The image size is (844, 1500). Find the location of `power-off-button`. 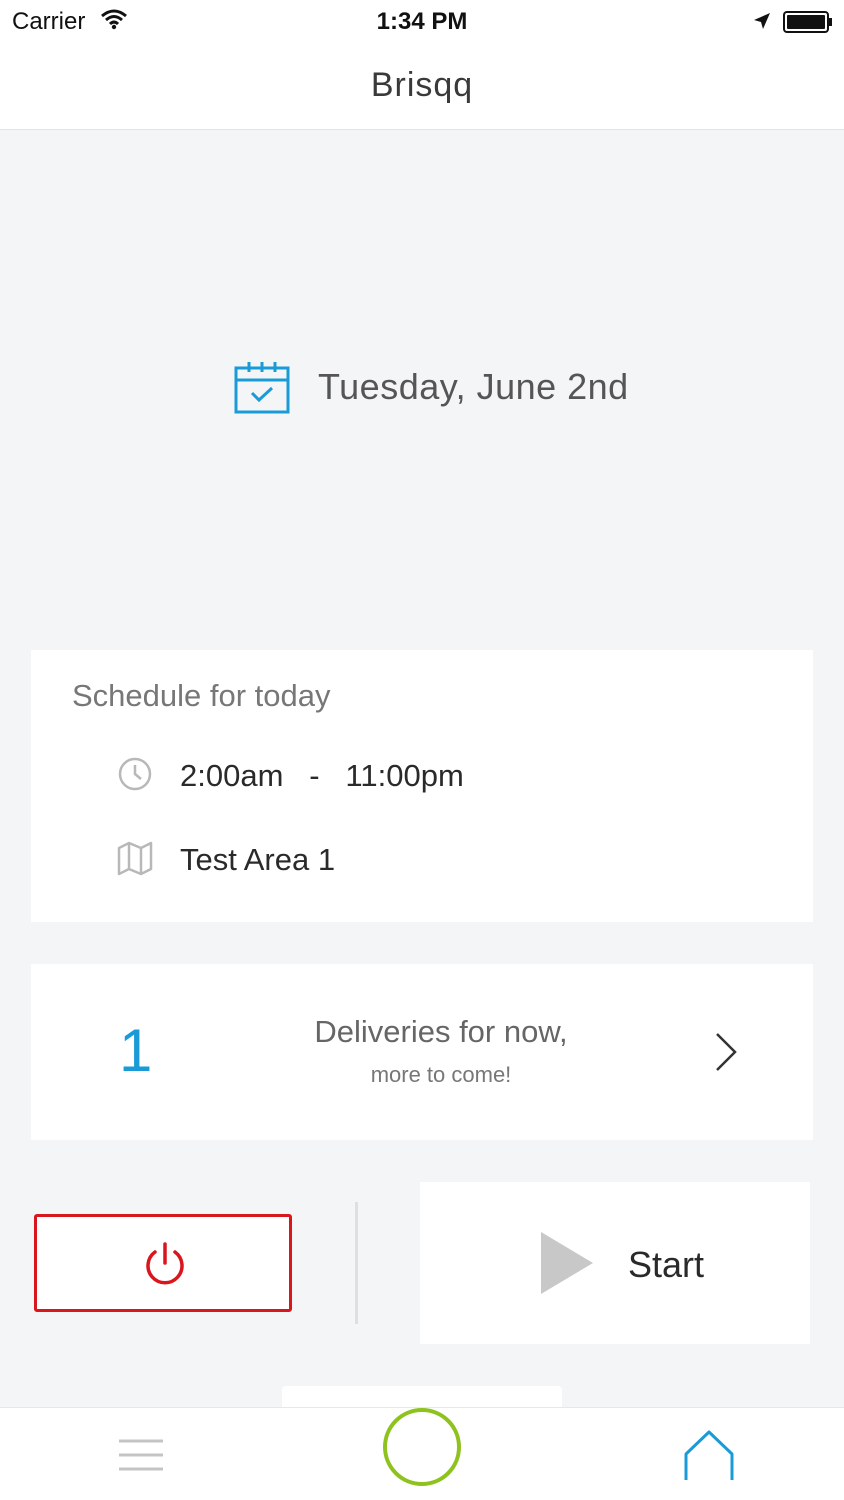

power-off-button is located at coordinates (163, 1263).